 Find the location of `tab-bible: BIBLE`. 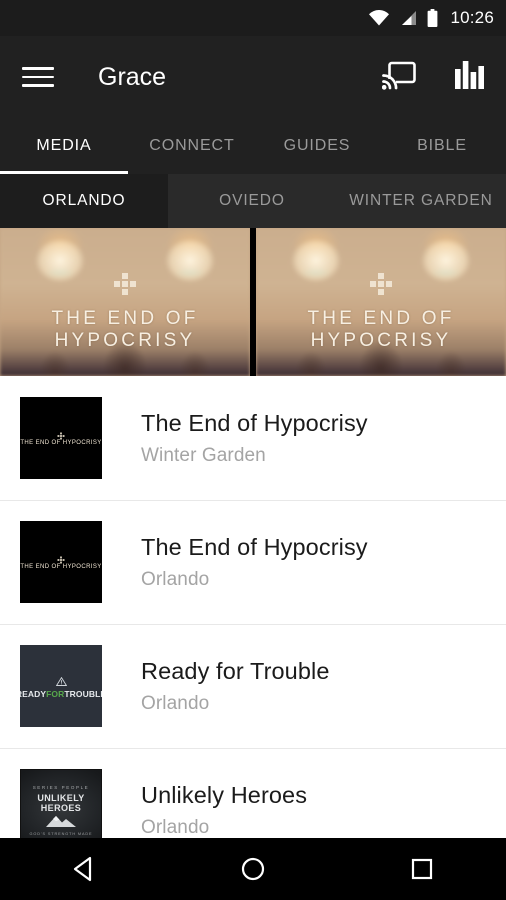

tab-bible: BIBLE is located at coordinates (442, 146).